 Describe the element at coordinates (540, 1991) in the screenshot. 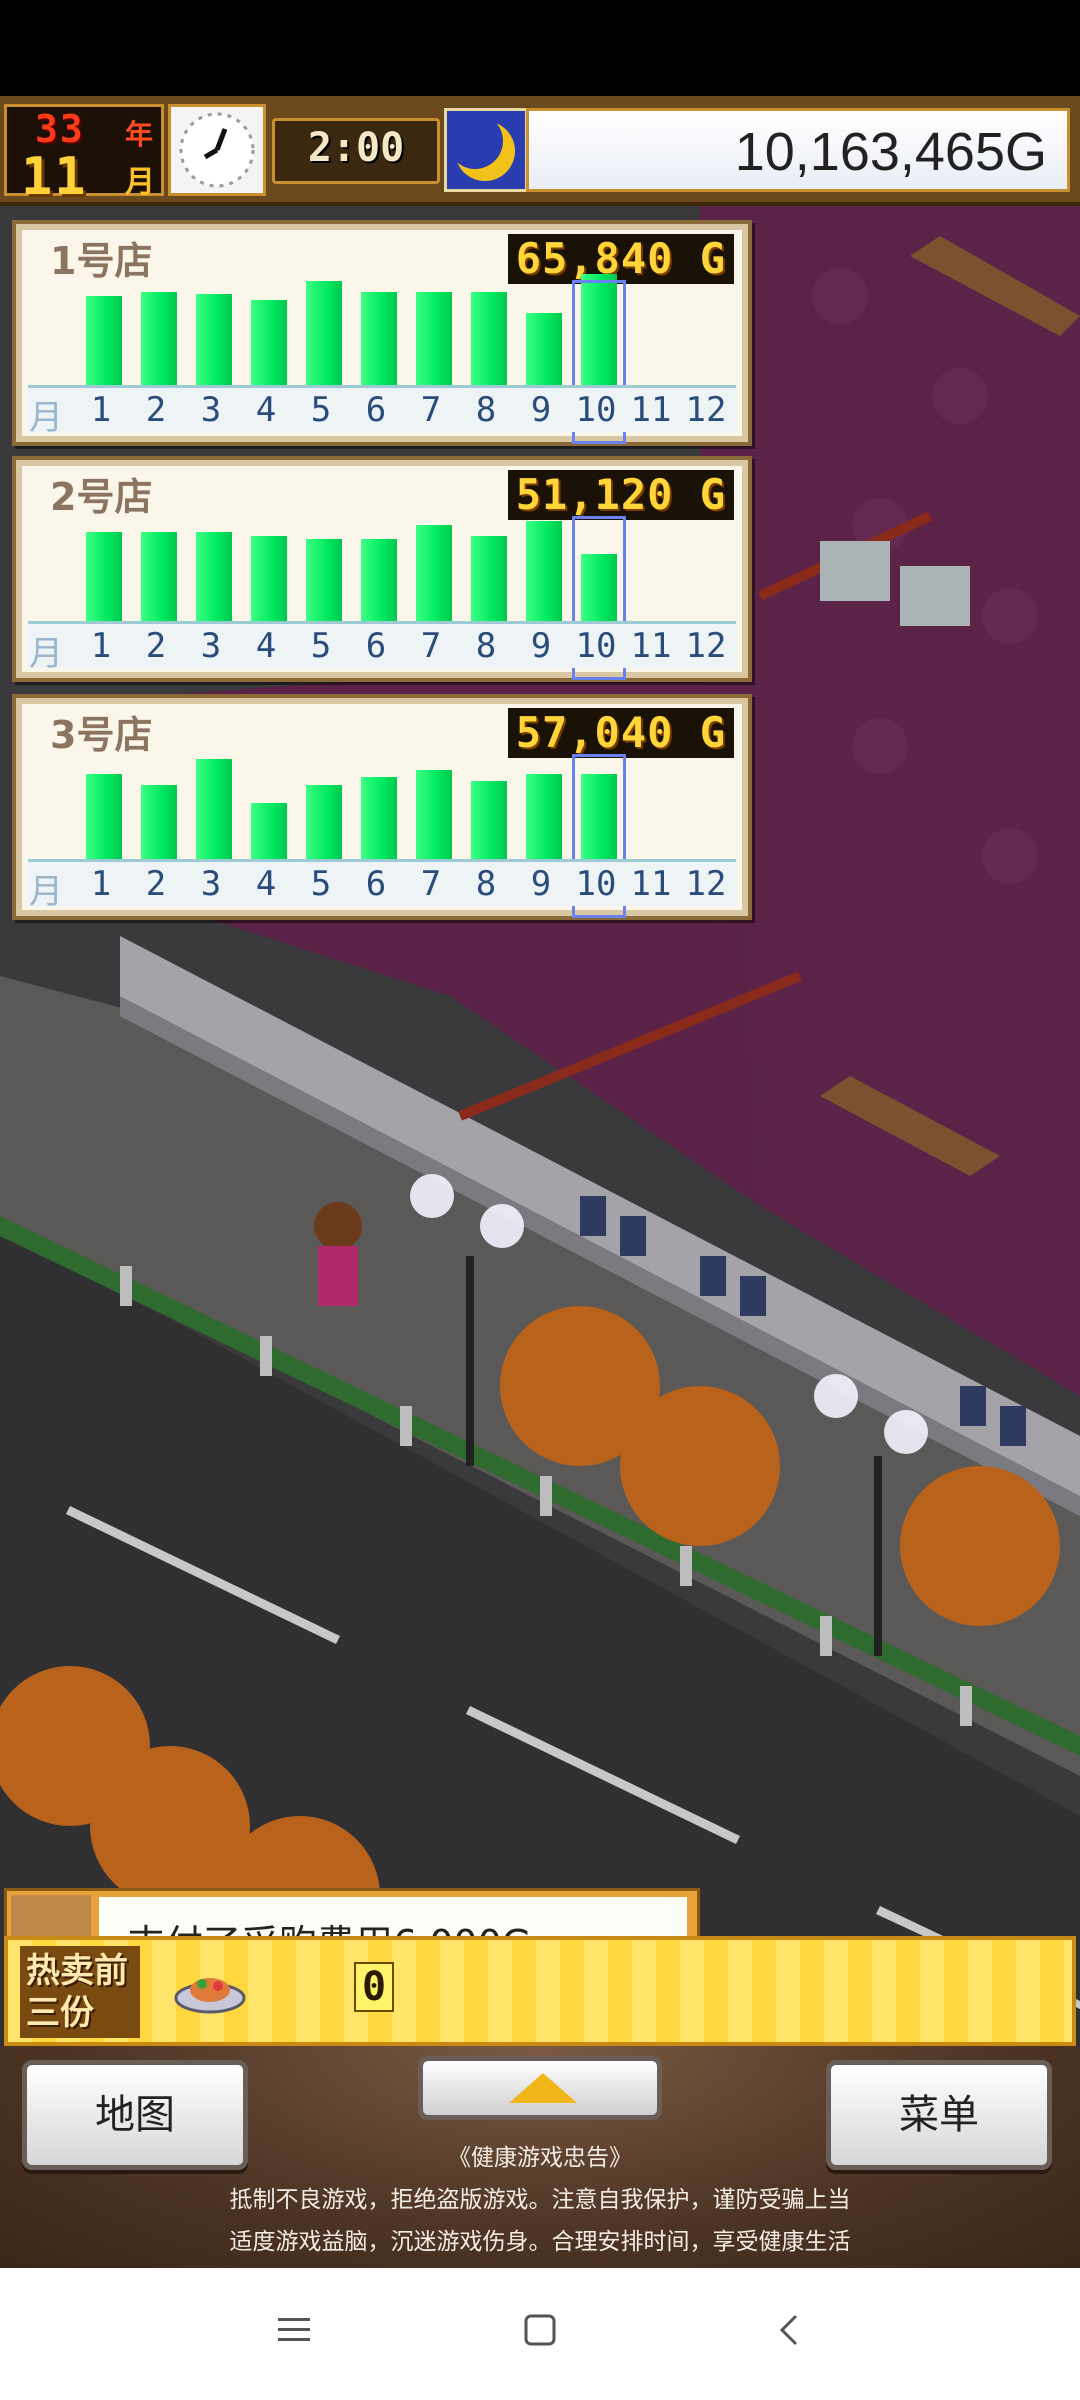

I see `ranking-bar: 热卖前三份 0` at that location.